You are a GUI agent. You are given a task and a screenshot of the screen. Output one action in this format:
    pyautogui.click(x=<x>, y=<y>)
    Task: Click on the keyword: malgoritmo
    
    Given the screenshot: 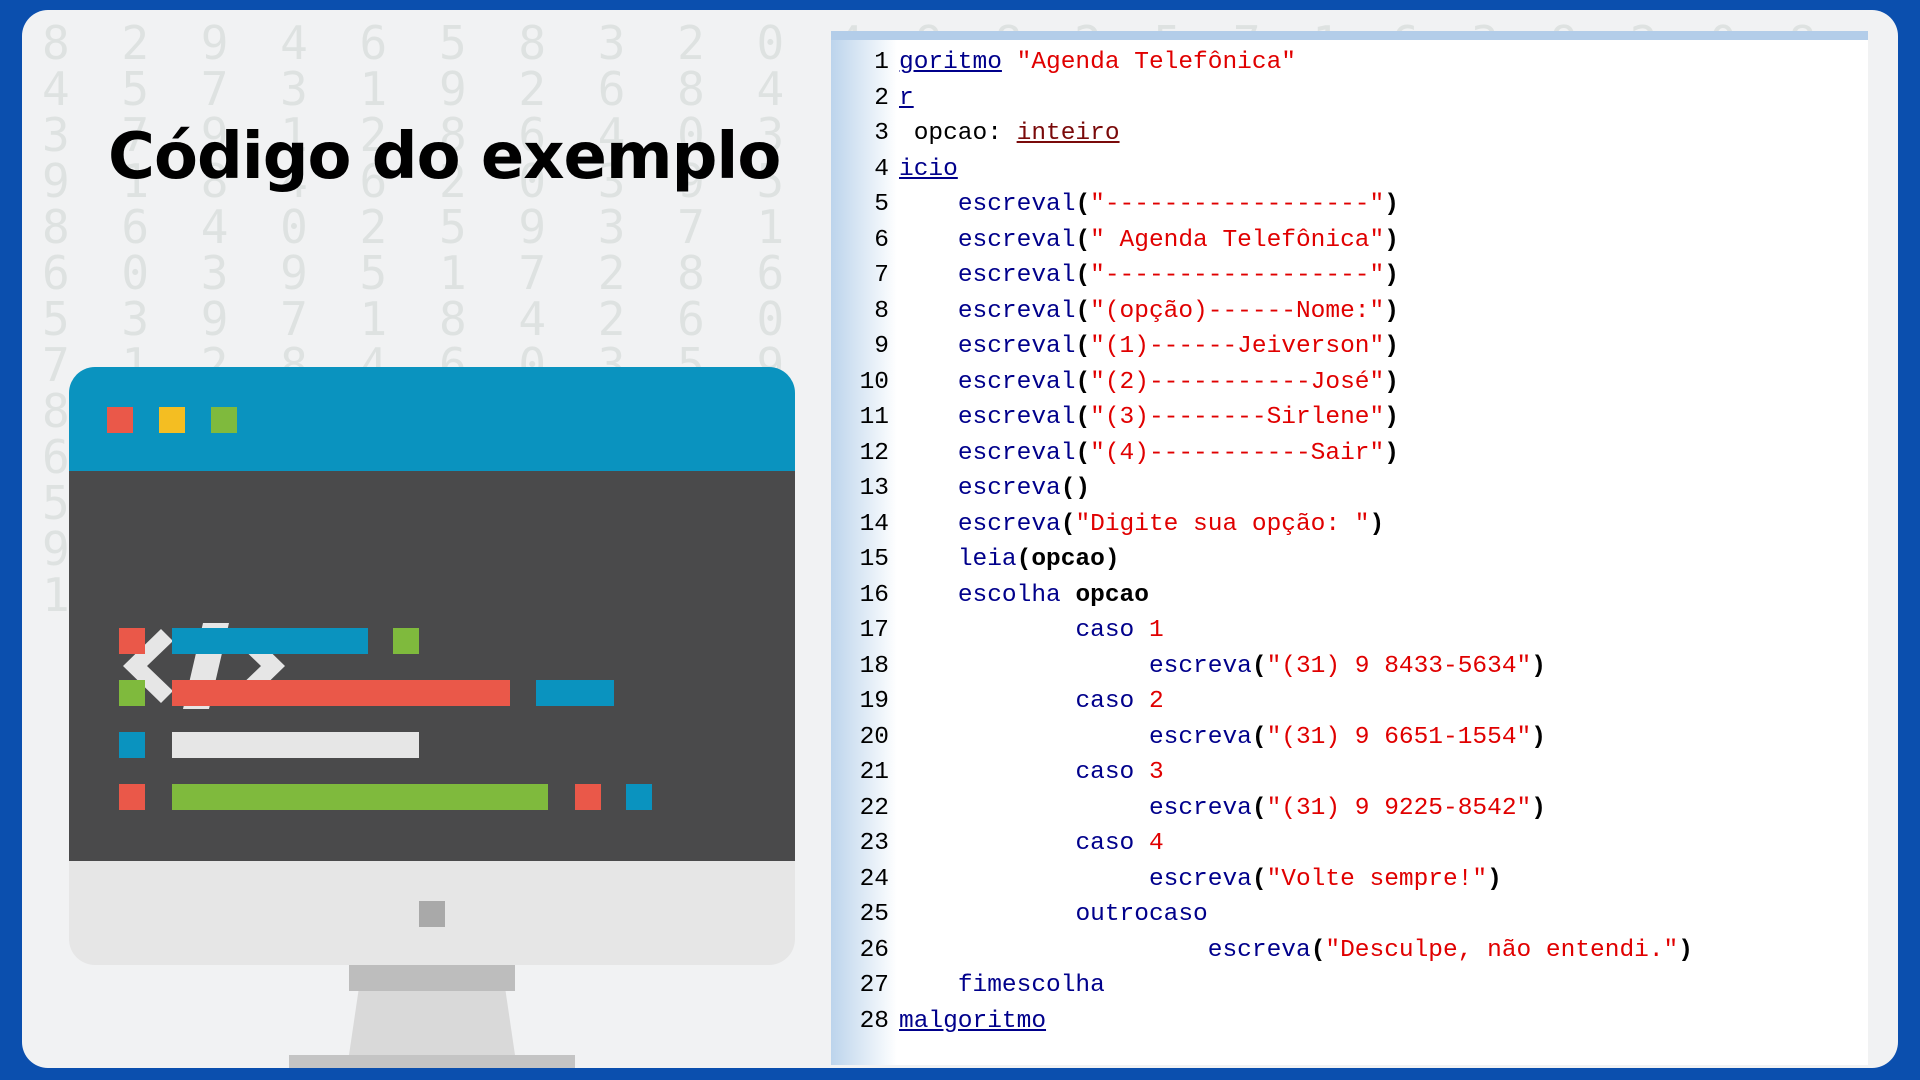 What is the action you would take?
    pyautogui.click(x=973, y=1021)
    